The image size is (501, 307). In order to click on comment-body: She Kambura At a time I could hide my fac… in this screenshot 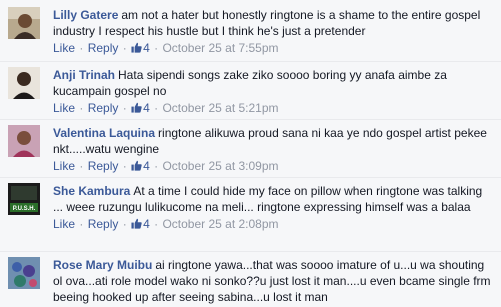, I will do `click(273, 207)`.